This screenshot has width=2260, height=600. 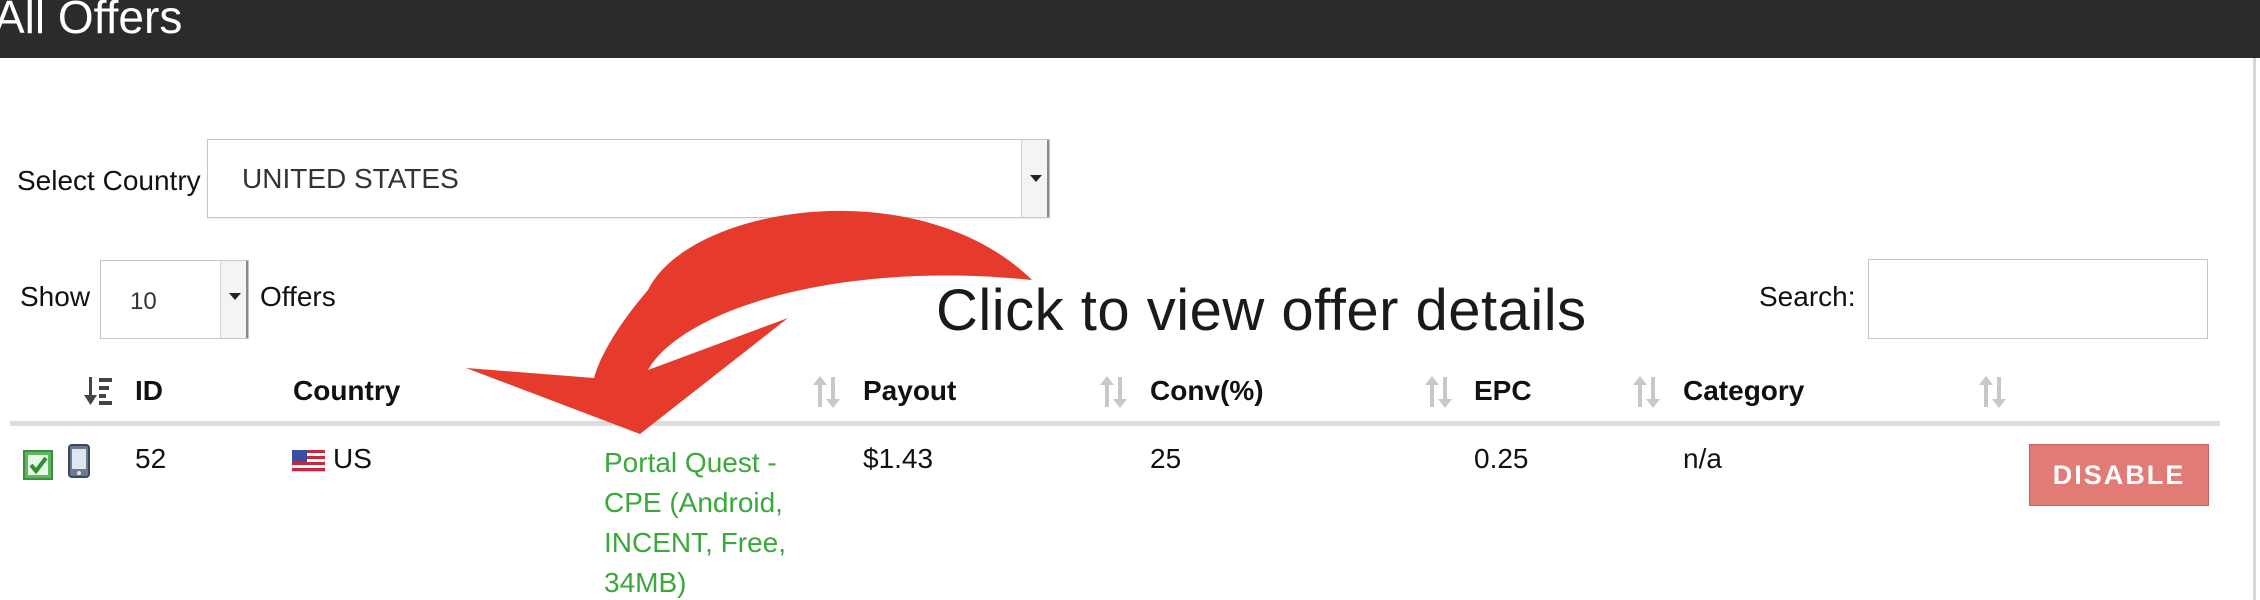 I want to click on show-label: Show, so click(x=55, y=296).